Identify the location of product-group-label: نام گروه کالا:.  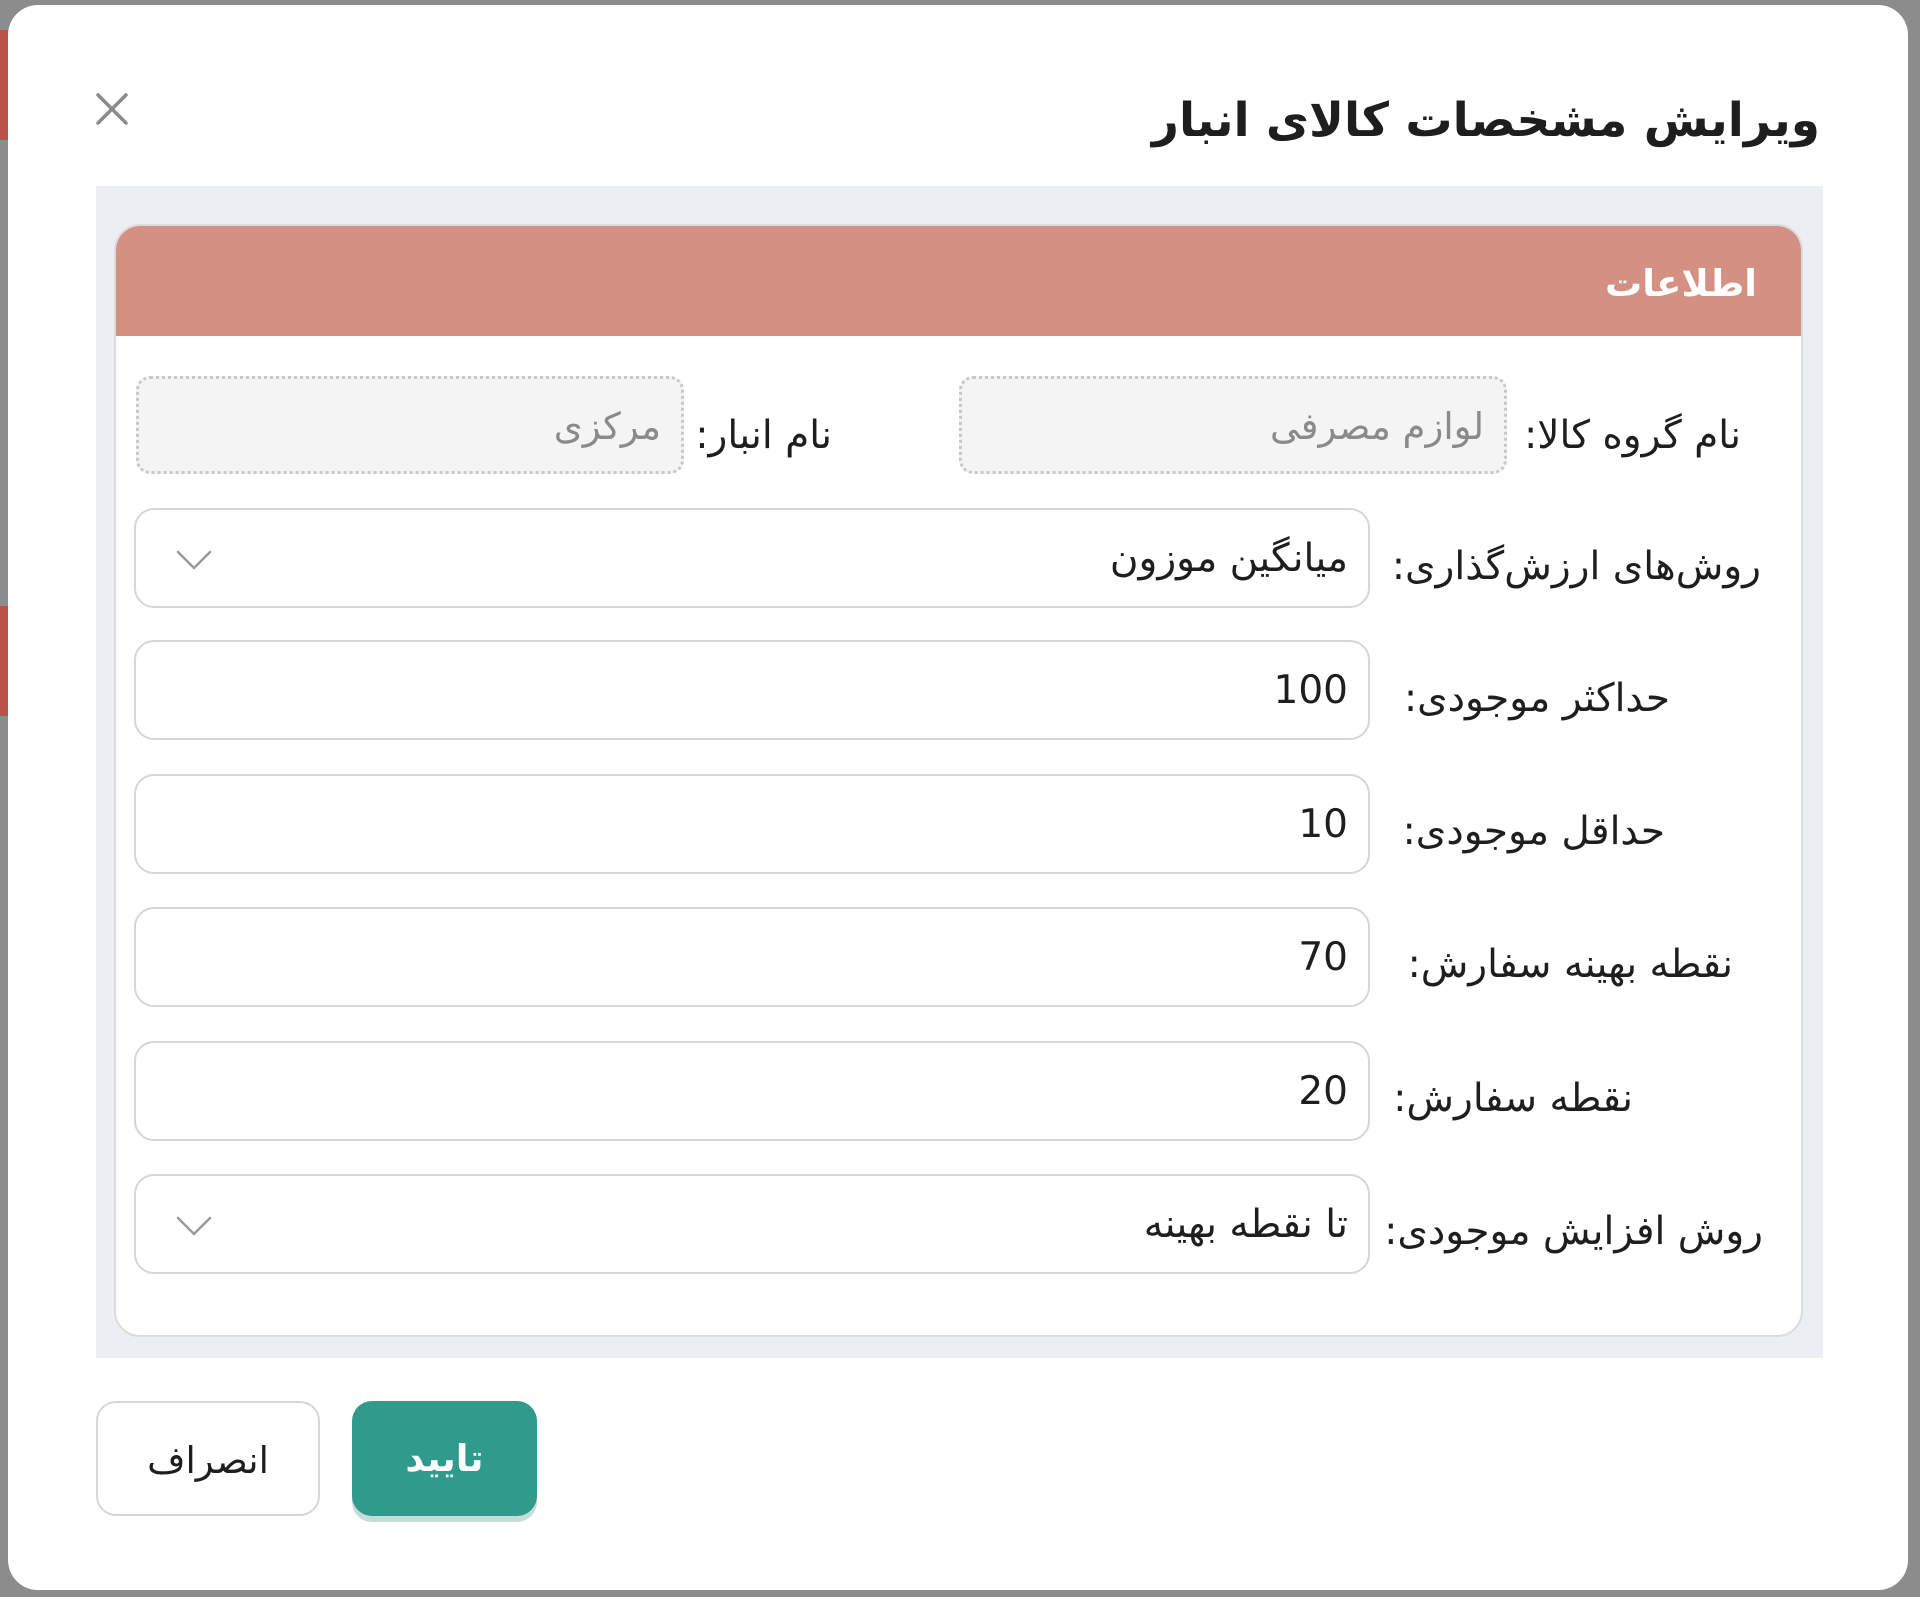
(1632, 435).